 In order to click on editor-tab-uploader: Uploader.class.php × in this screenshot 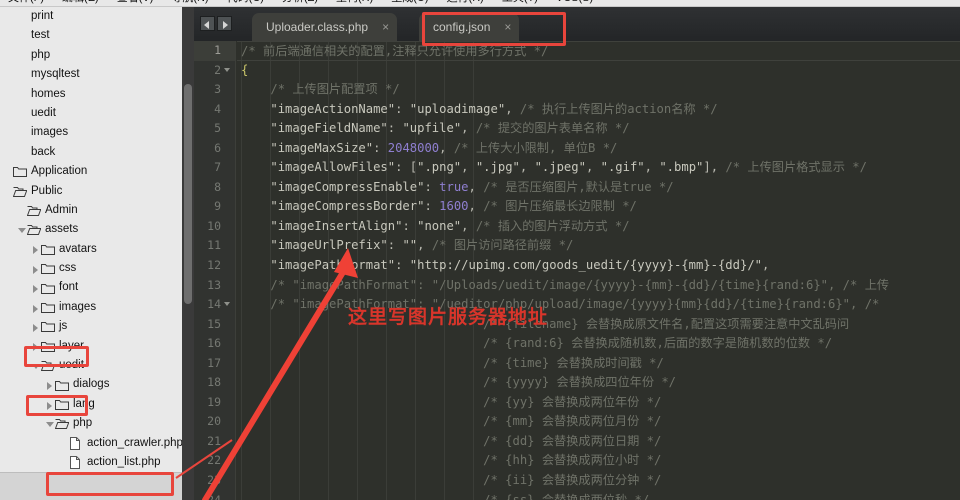, I will do `click(325, 27)`.